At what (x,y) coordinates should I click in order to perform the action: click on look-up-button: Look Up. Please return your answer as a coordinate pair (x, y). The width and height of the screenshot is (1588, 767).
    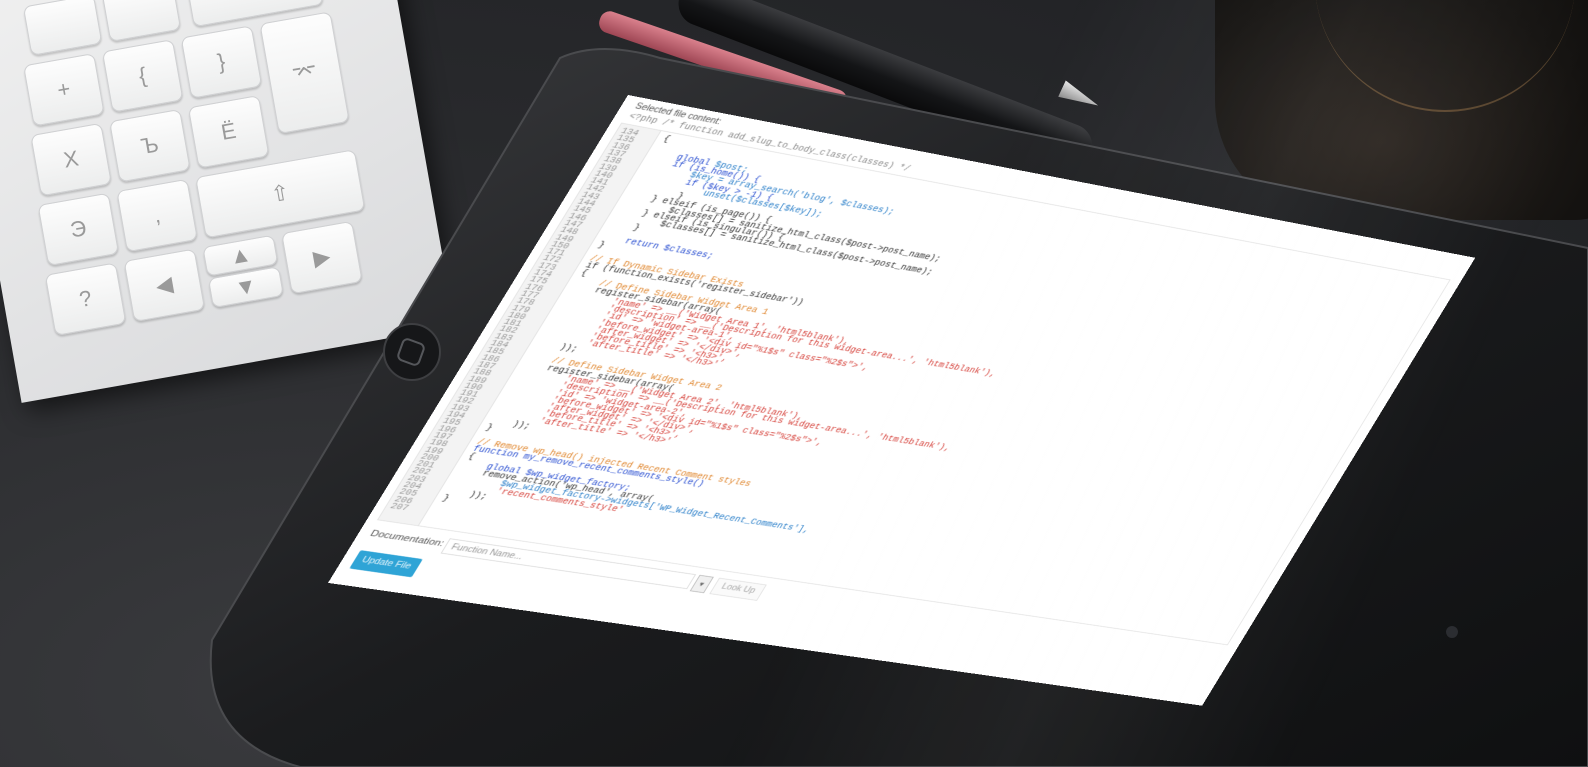
    Looking at the image, I should click on (738, 589).